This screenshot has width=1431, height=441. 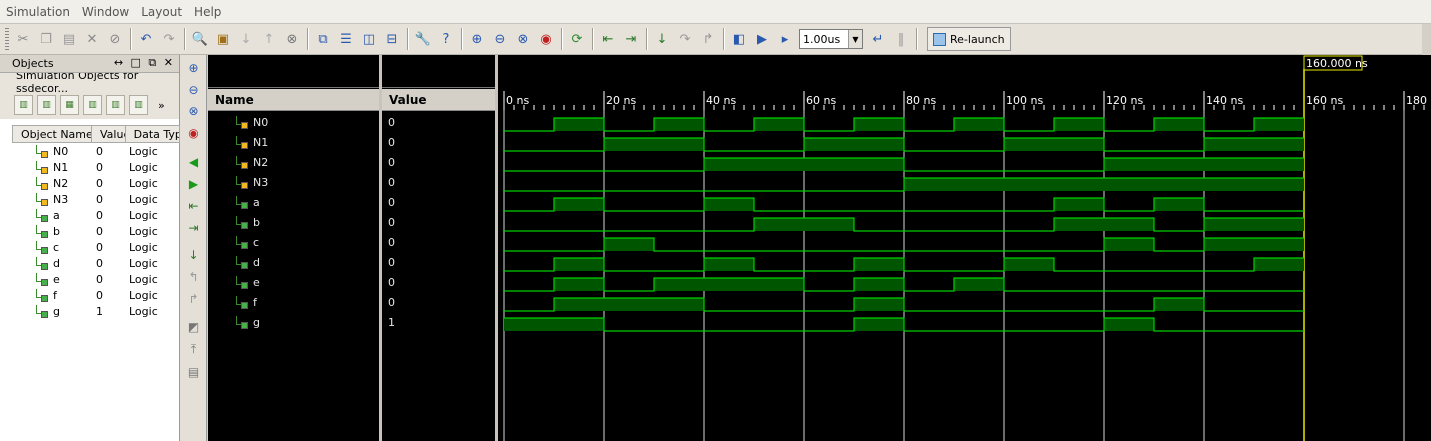 I want to click on object-name: f, so click(x=55, y=295).